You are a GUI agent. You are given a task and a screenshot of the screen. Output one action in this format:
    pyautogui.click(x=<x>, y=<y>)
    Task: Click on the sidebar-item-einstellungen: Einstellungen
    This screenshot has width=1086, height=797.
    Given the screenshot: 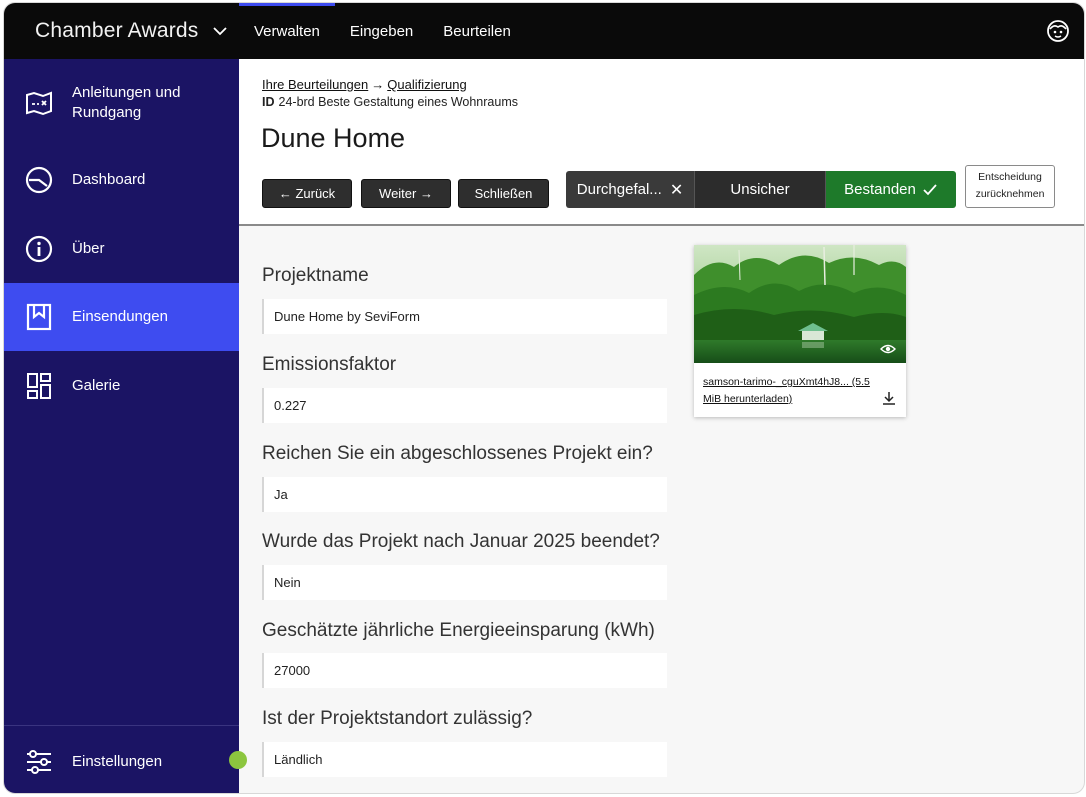 What is the action you would take?
    pyautogui.click(x=121, y=762)
    